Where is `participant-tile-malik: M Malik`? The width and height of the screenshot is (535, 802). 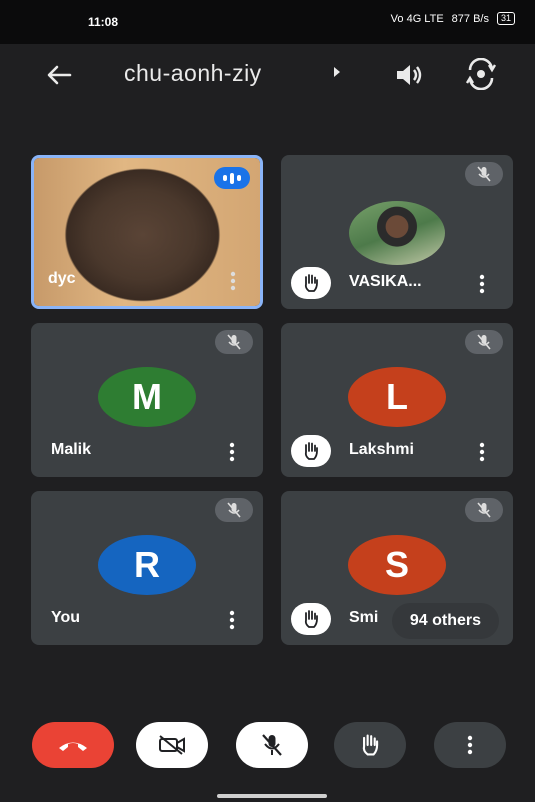 participant-tile-malik: M Malik is located at coordinates (147, 400).